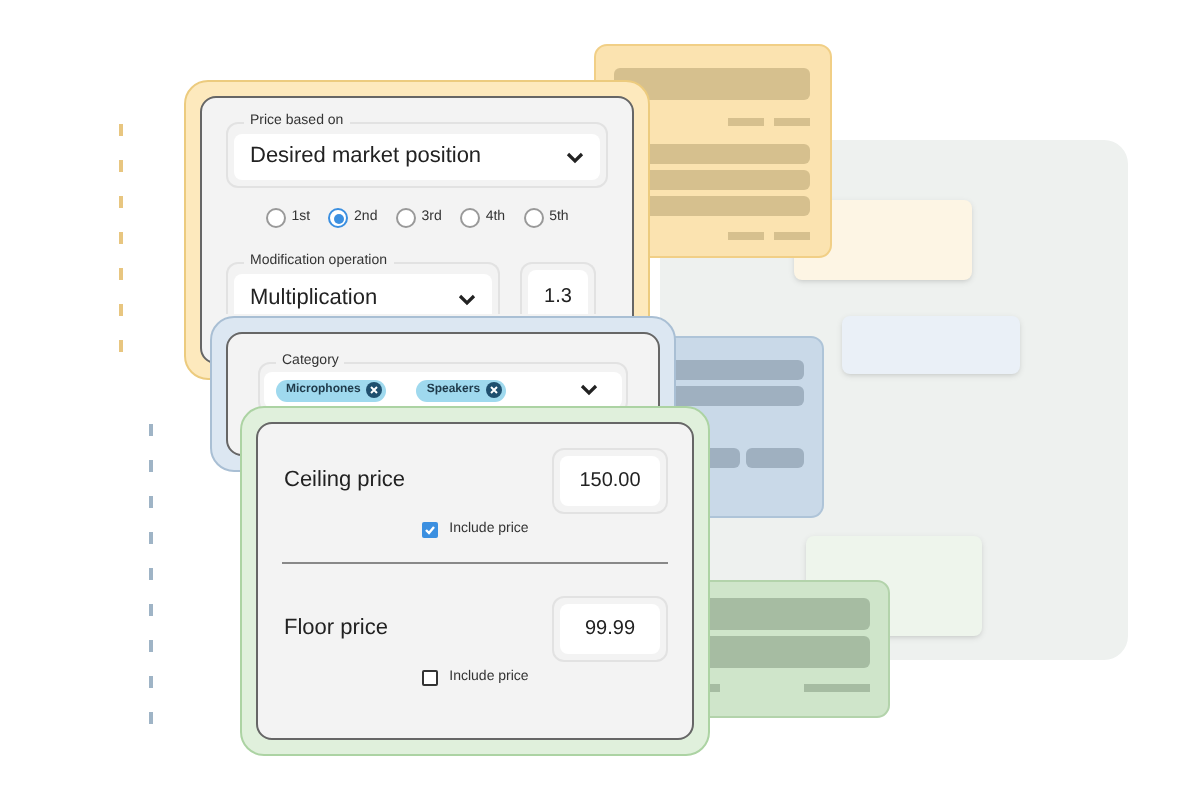 This screenshot has height=800, width=1200. I want to click on number-field: 1.3, so click(558, 291).